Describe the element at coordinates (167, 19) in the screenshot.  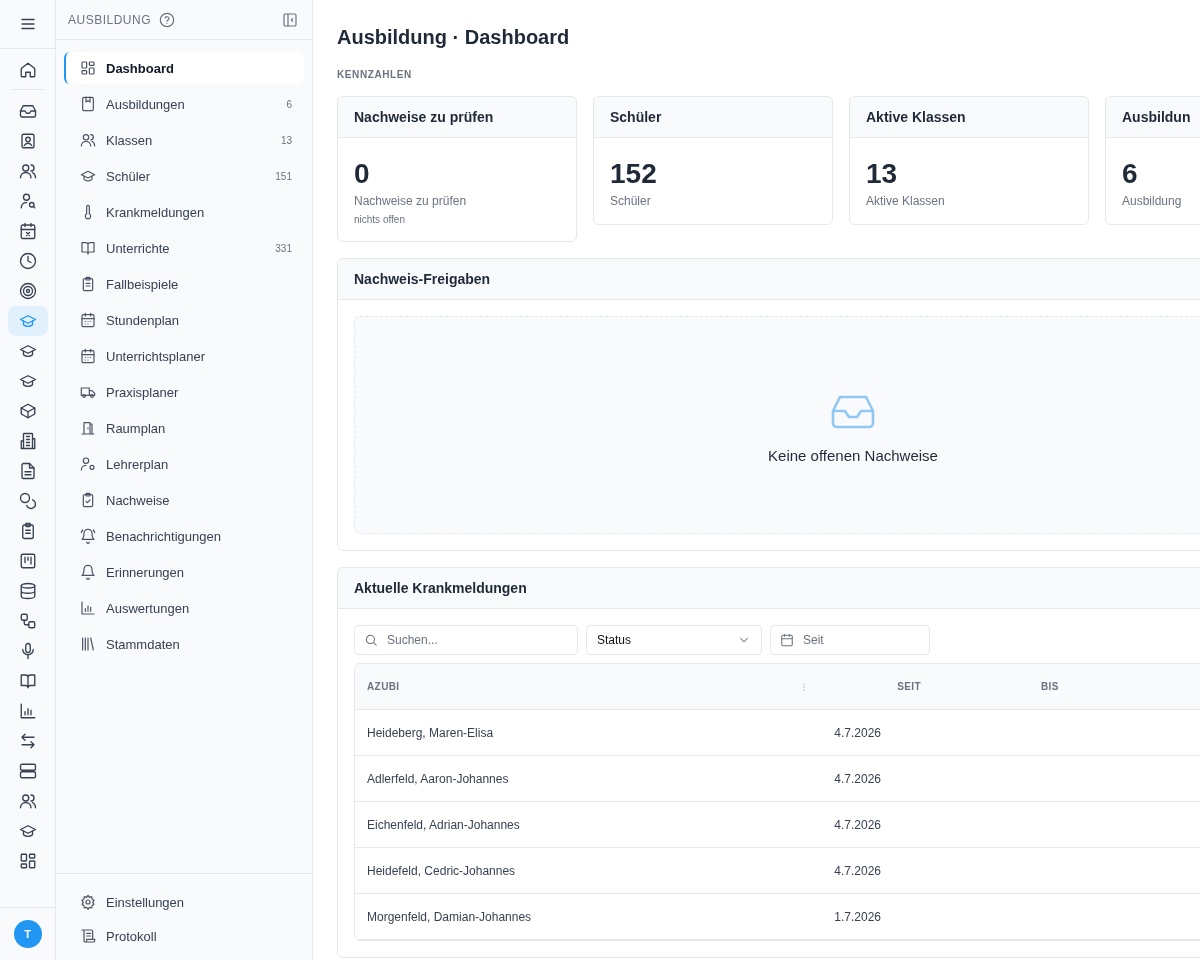
I see `help-icon` at that location.